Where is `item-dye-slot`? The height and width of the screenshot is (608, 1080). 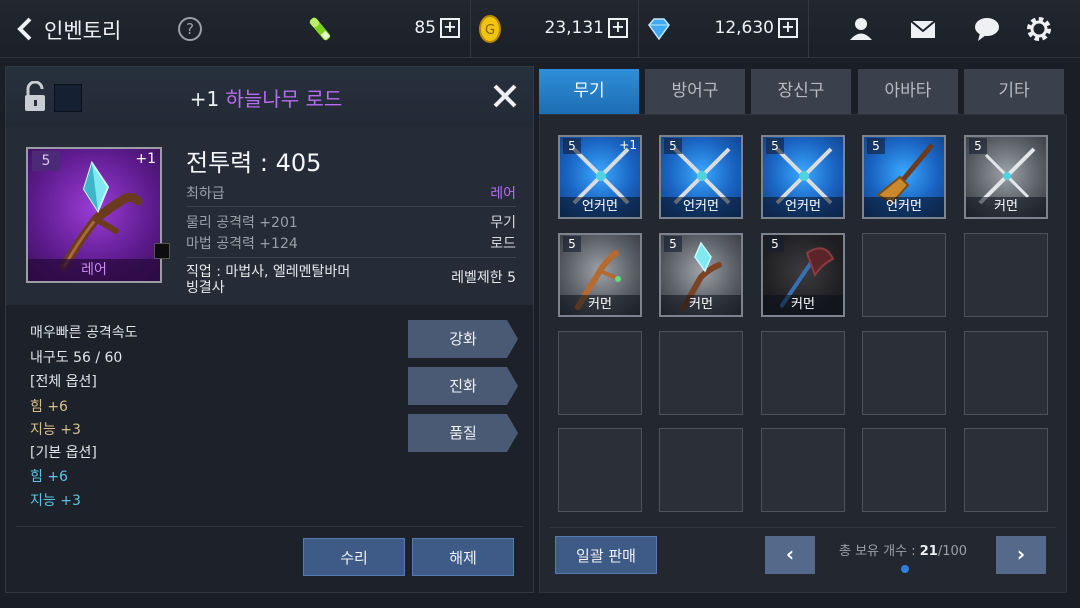
item-dye-slot is located at coordinates (162, 251).